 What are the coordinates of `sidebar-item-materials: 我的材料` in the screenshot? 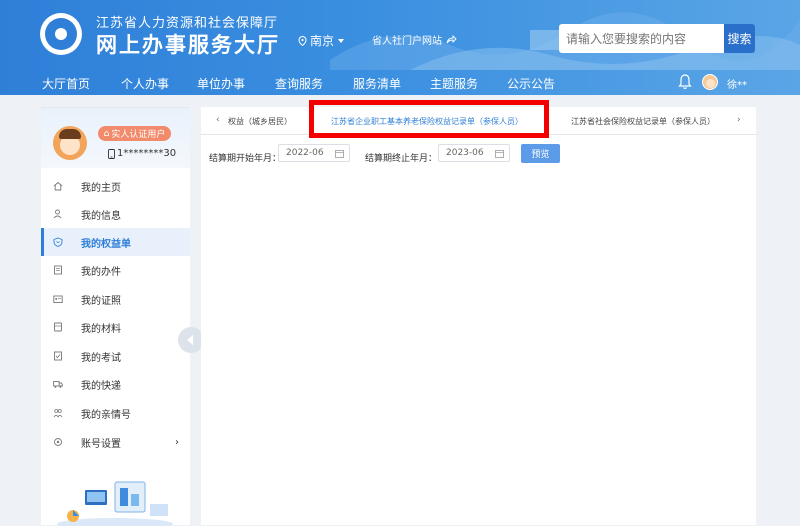 It's located at (115, 327).